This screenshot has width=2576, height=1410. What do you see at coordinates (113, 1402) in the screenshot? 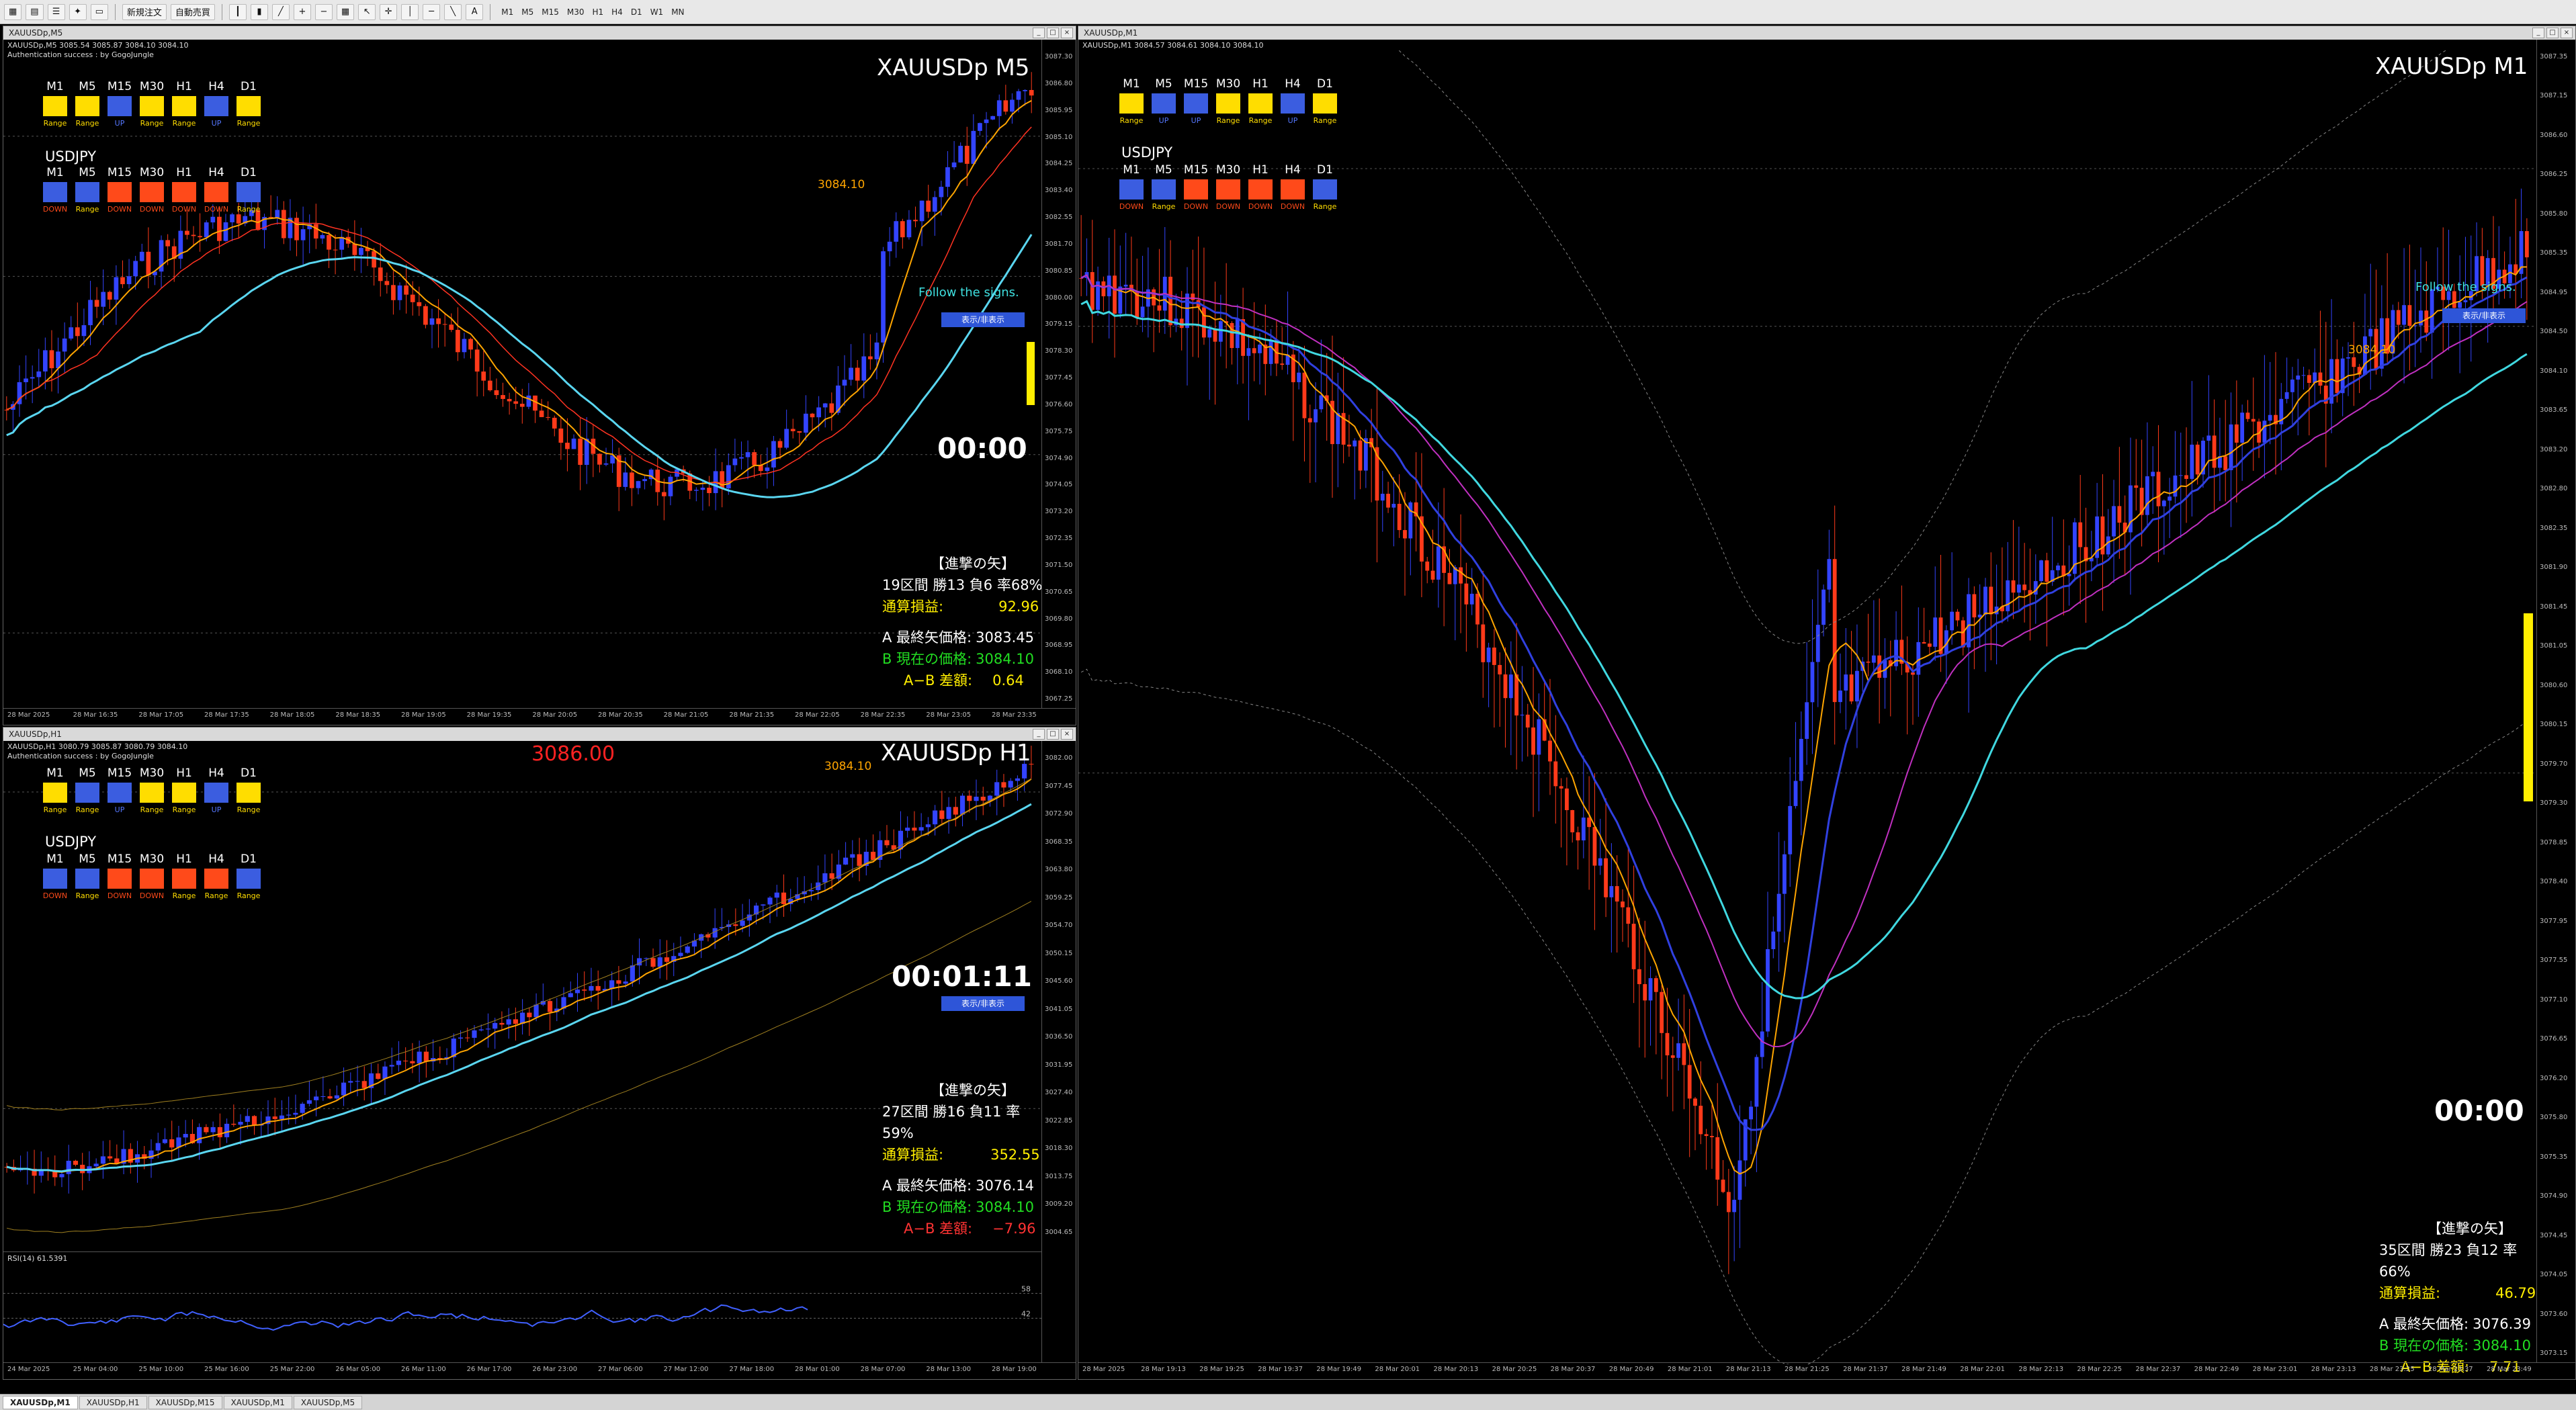
I see `chart-tab: XAUUSDp,H1` at bounding box center [113, 1402].